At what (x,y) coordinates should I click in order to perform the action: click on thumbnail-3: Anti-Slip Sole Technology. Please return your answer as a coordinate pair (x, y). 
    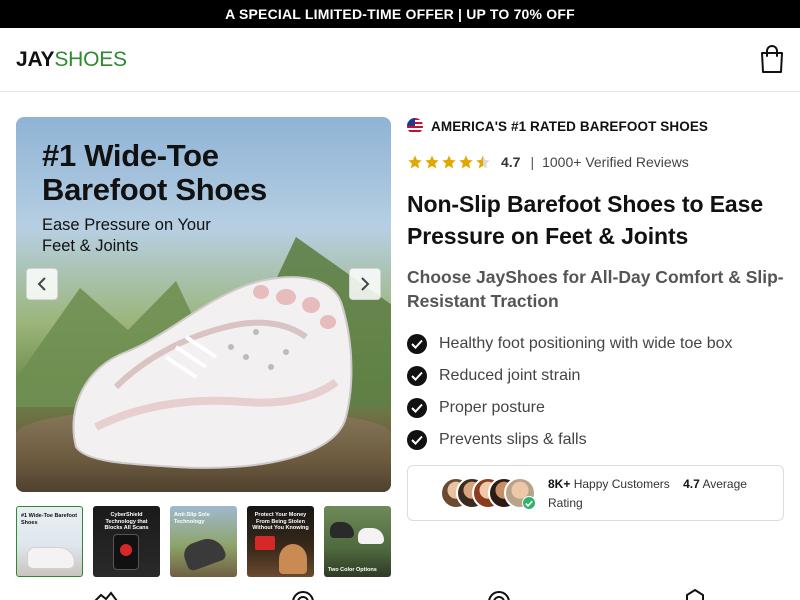
    Looking at the image, I should click on (203, 541).